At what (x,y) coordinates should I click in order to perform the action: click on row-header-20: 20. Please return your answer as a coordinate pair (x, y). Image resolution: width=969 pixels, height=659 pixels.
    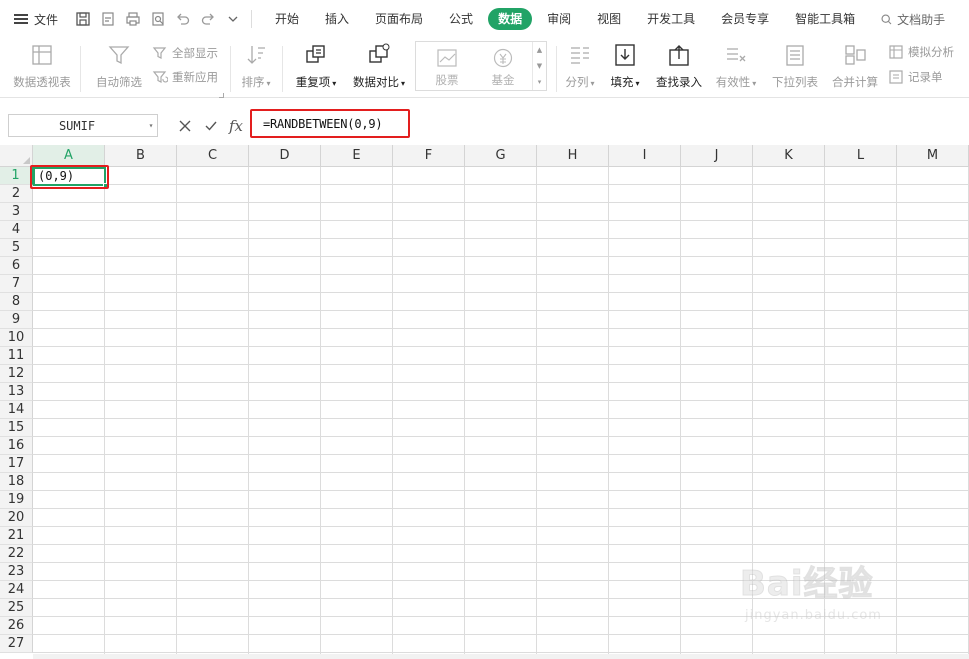
    Looking at the image, I should click on (16, 518).